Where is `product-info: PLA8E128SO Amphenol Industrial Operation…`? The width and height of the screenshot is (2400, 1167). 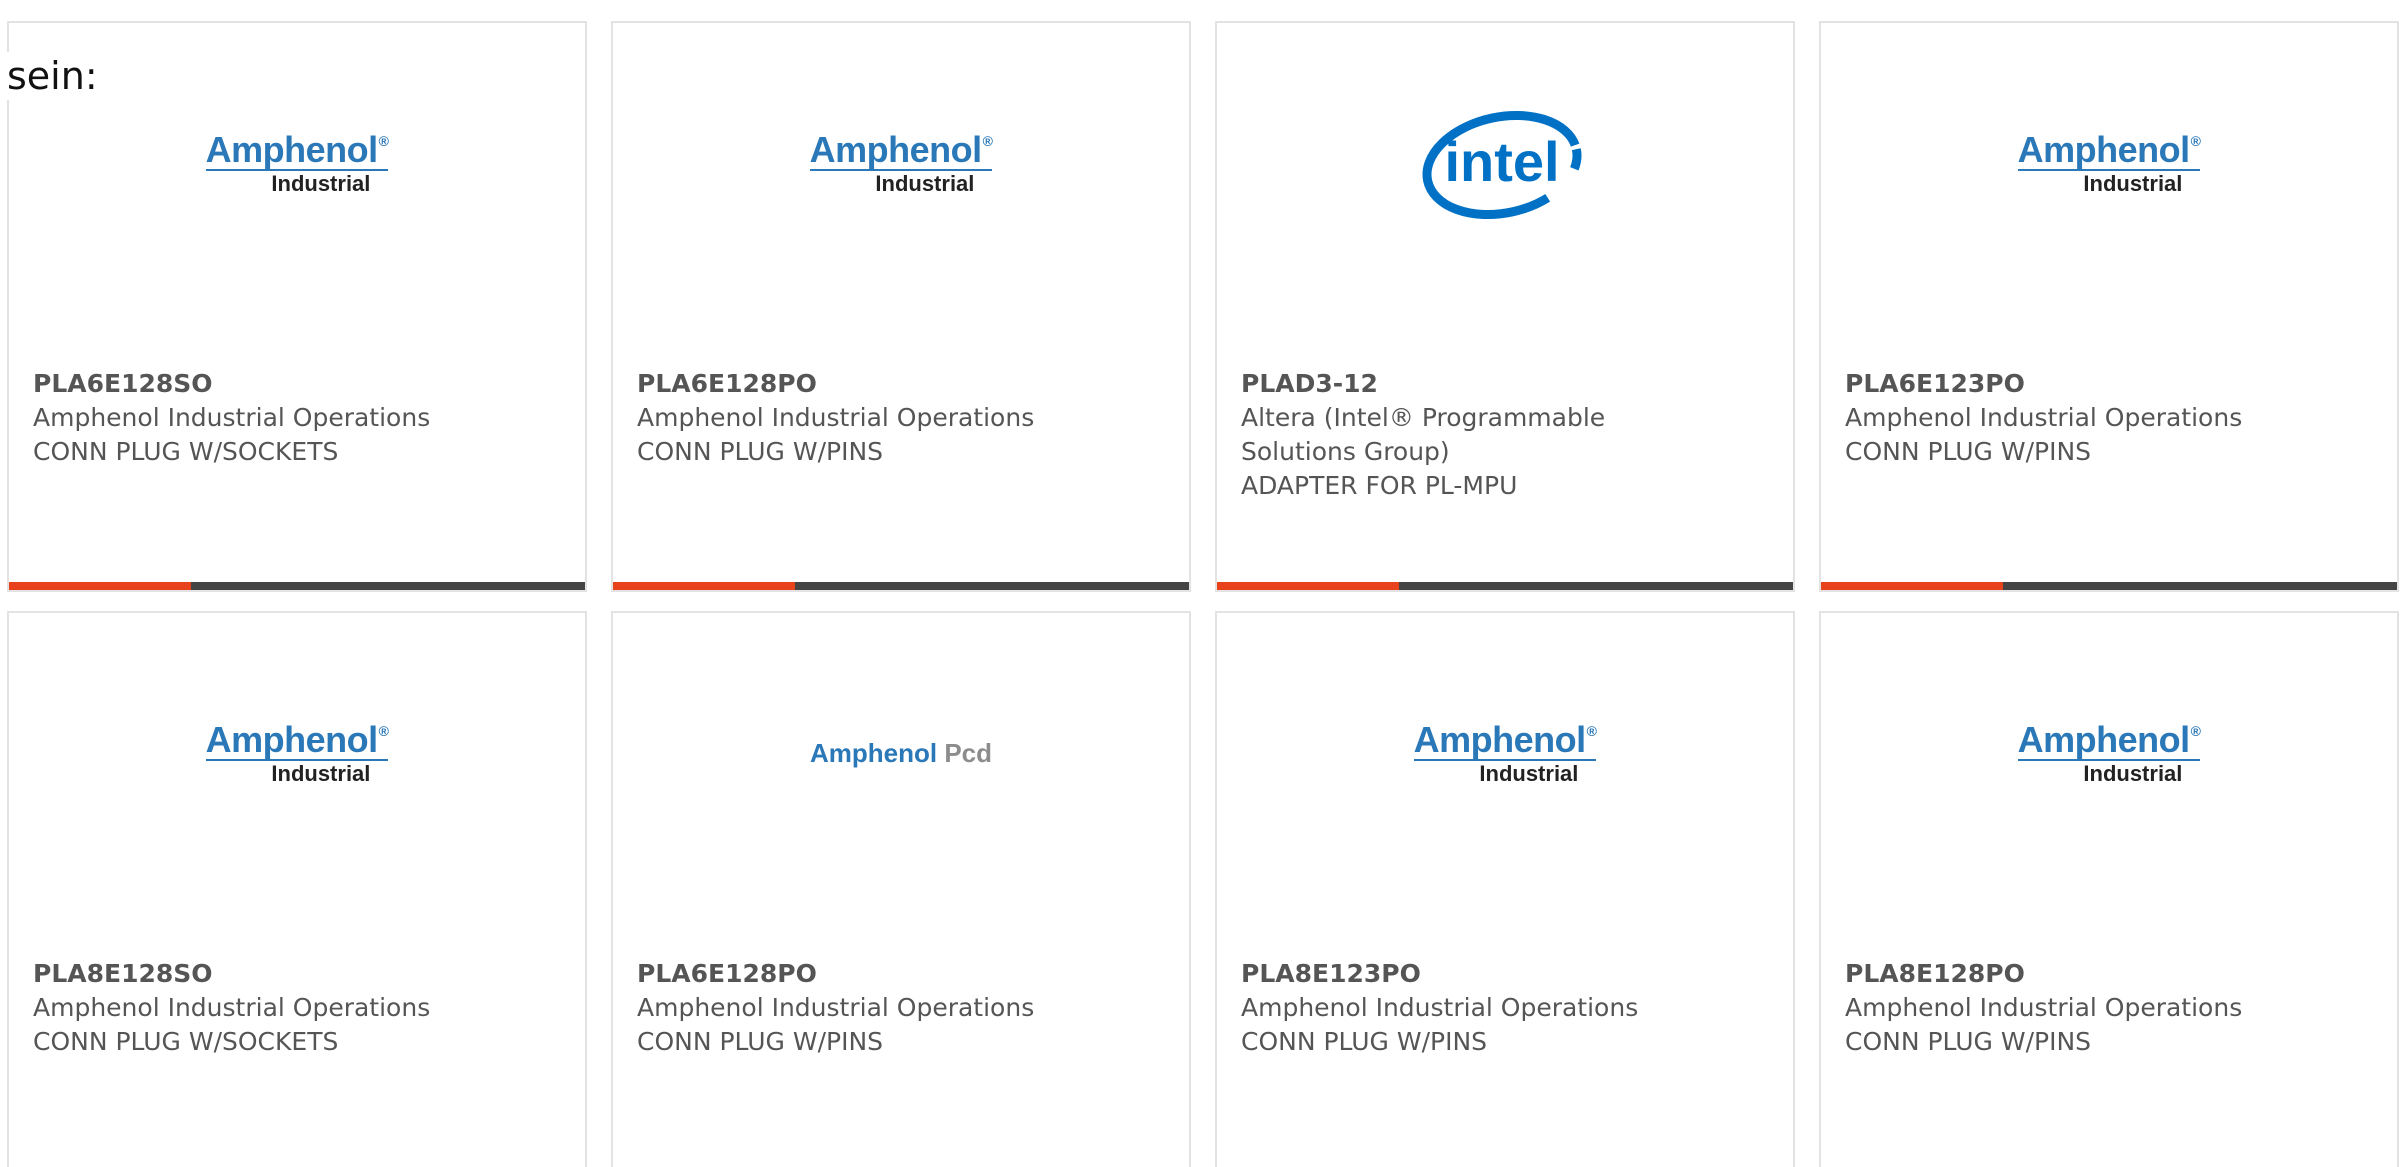
product-info: PLA8E128SO Amphenol Industrial Operation… is located at coordinates (297, 1008).